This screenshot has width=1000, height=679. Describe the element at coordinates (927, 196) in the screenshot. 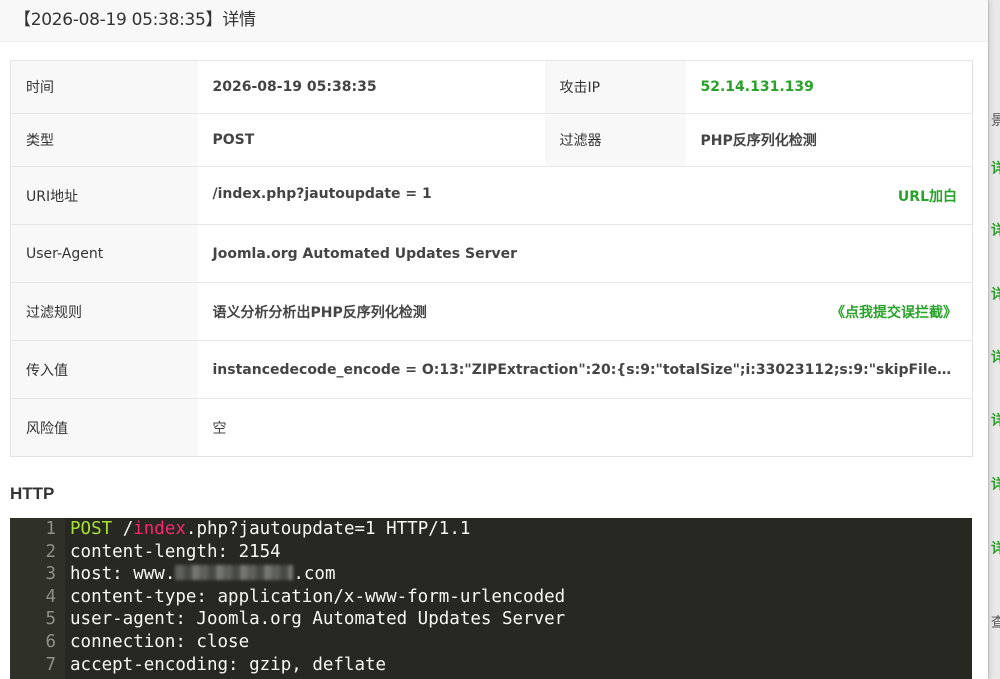

I see `url-whitelist-link: URL加白` at that location.